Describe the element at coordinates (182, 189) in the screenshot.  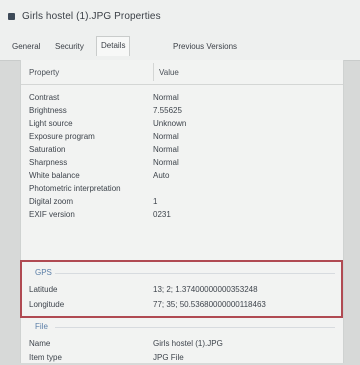
I see `table-row: Photometric interpretation` at that location.